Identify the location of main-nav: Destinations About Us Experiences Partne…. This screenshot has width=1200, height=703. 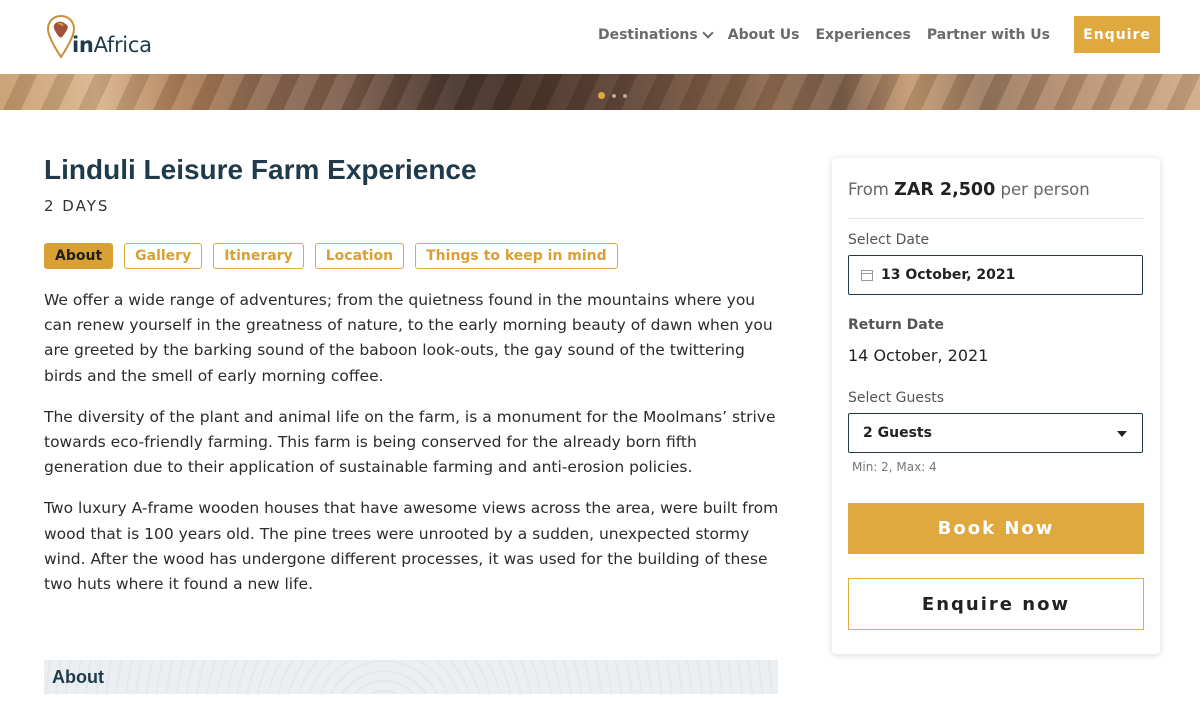
(824, 35).